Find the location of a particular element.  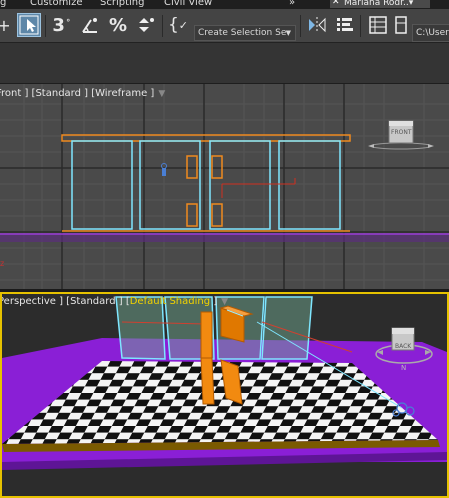

angle-snap-icon is located at coordinates (90, 25).